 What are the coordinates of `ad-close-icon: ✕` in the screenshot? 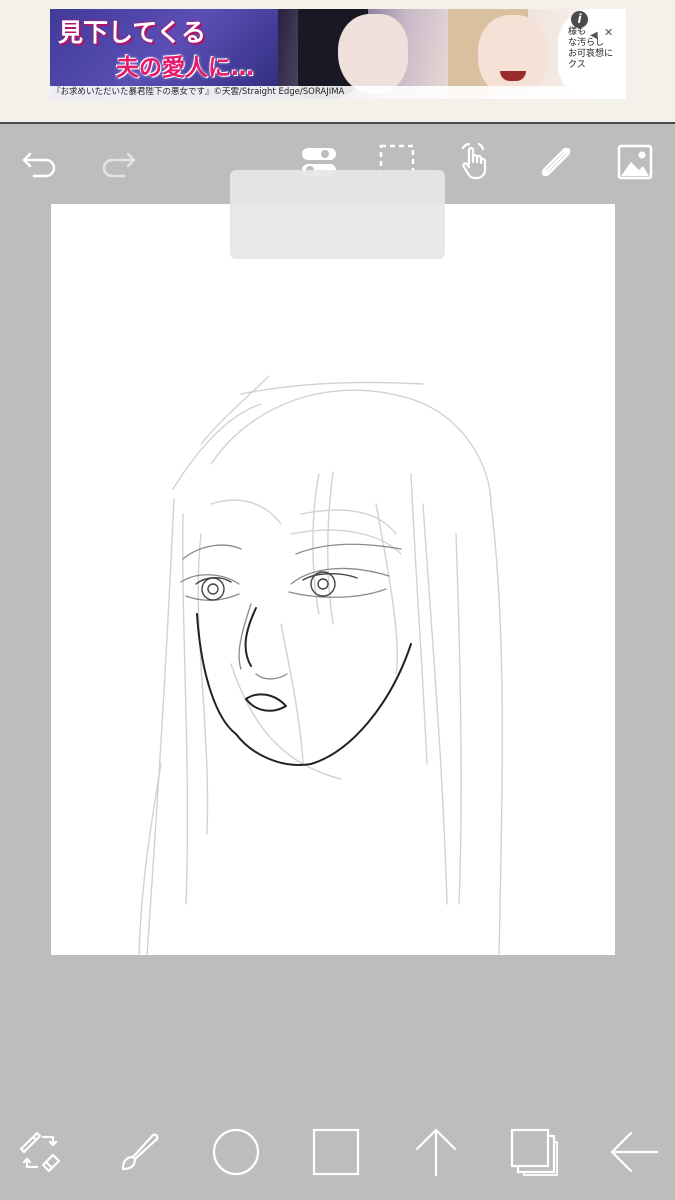 It's located at (608, 32).